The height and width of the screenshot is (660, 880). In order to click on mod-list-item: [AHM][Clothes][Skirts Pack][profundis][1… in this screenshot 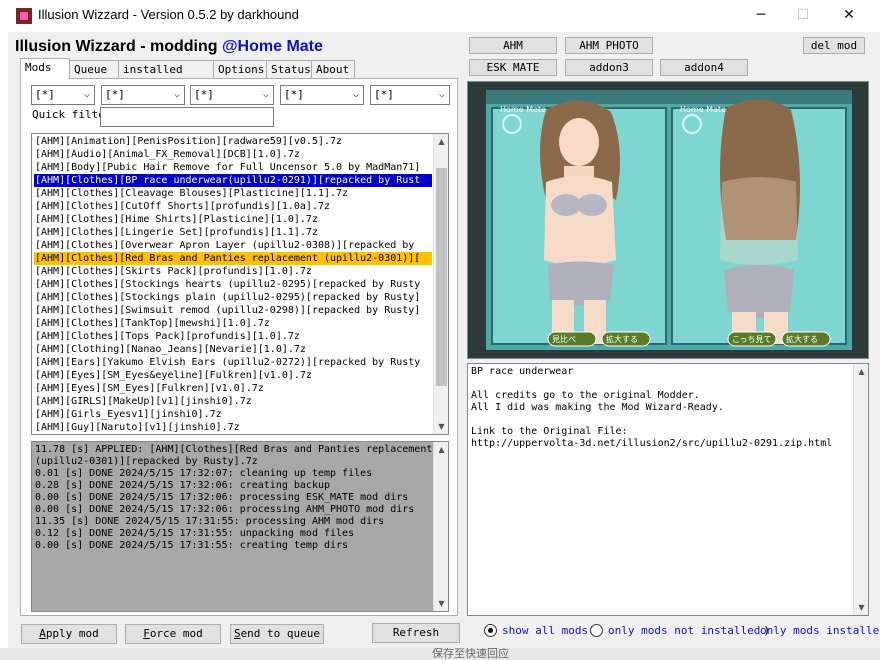, I will do `click(233, 271)`.